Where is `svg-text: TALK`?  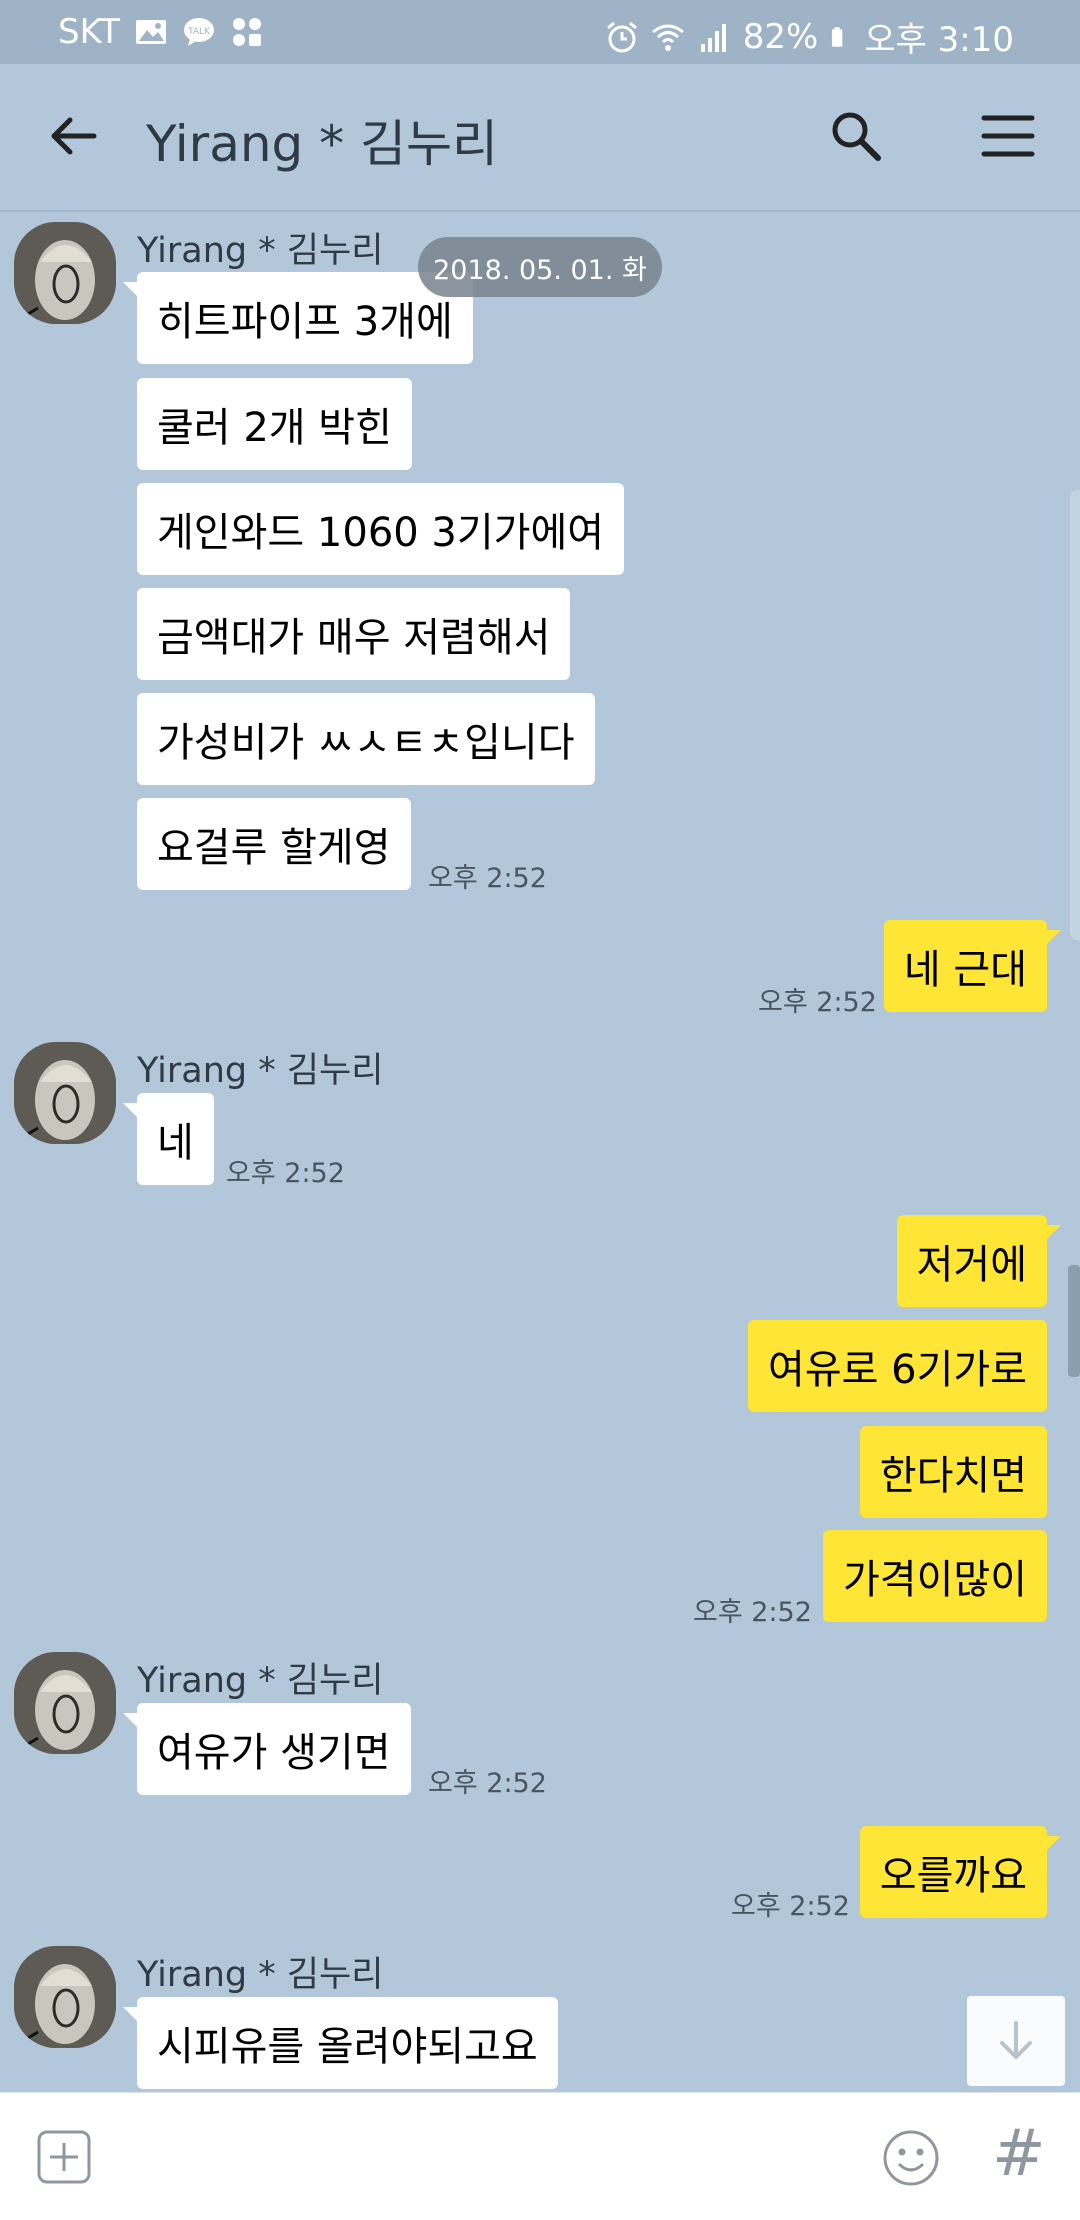
svg-text: TALK is located at coordinates (199, 32).